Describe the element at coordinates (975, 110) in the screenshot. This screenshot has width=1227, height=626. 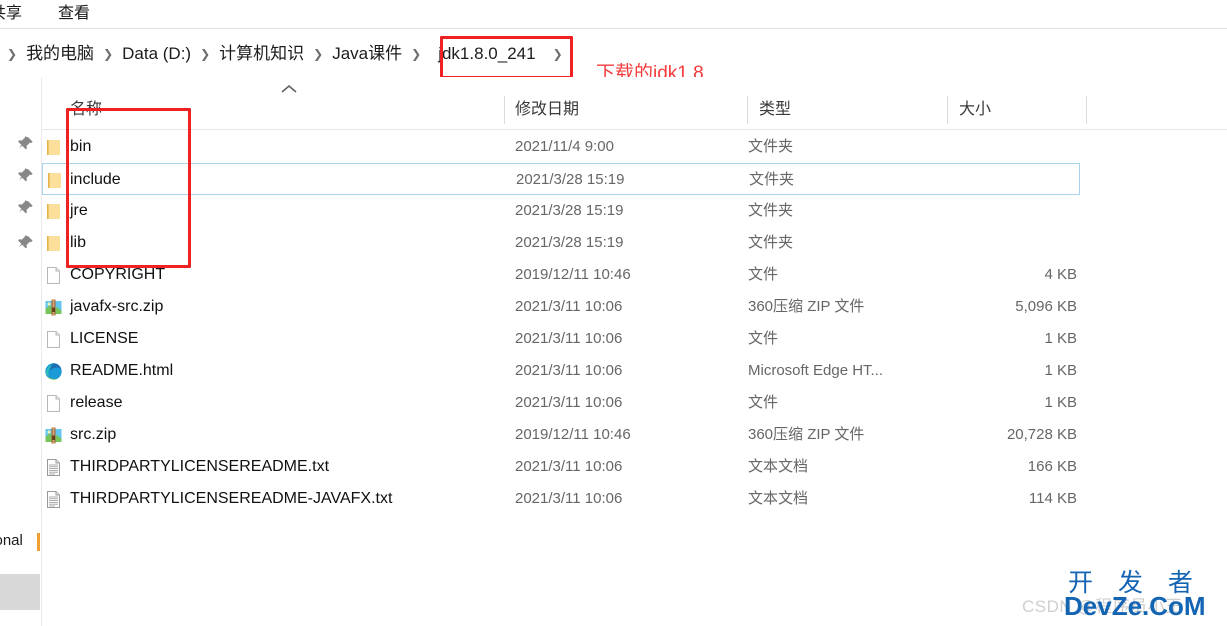
I see `column-header-size: 大小` at that location.